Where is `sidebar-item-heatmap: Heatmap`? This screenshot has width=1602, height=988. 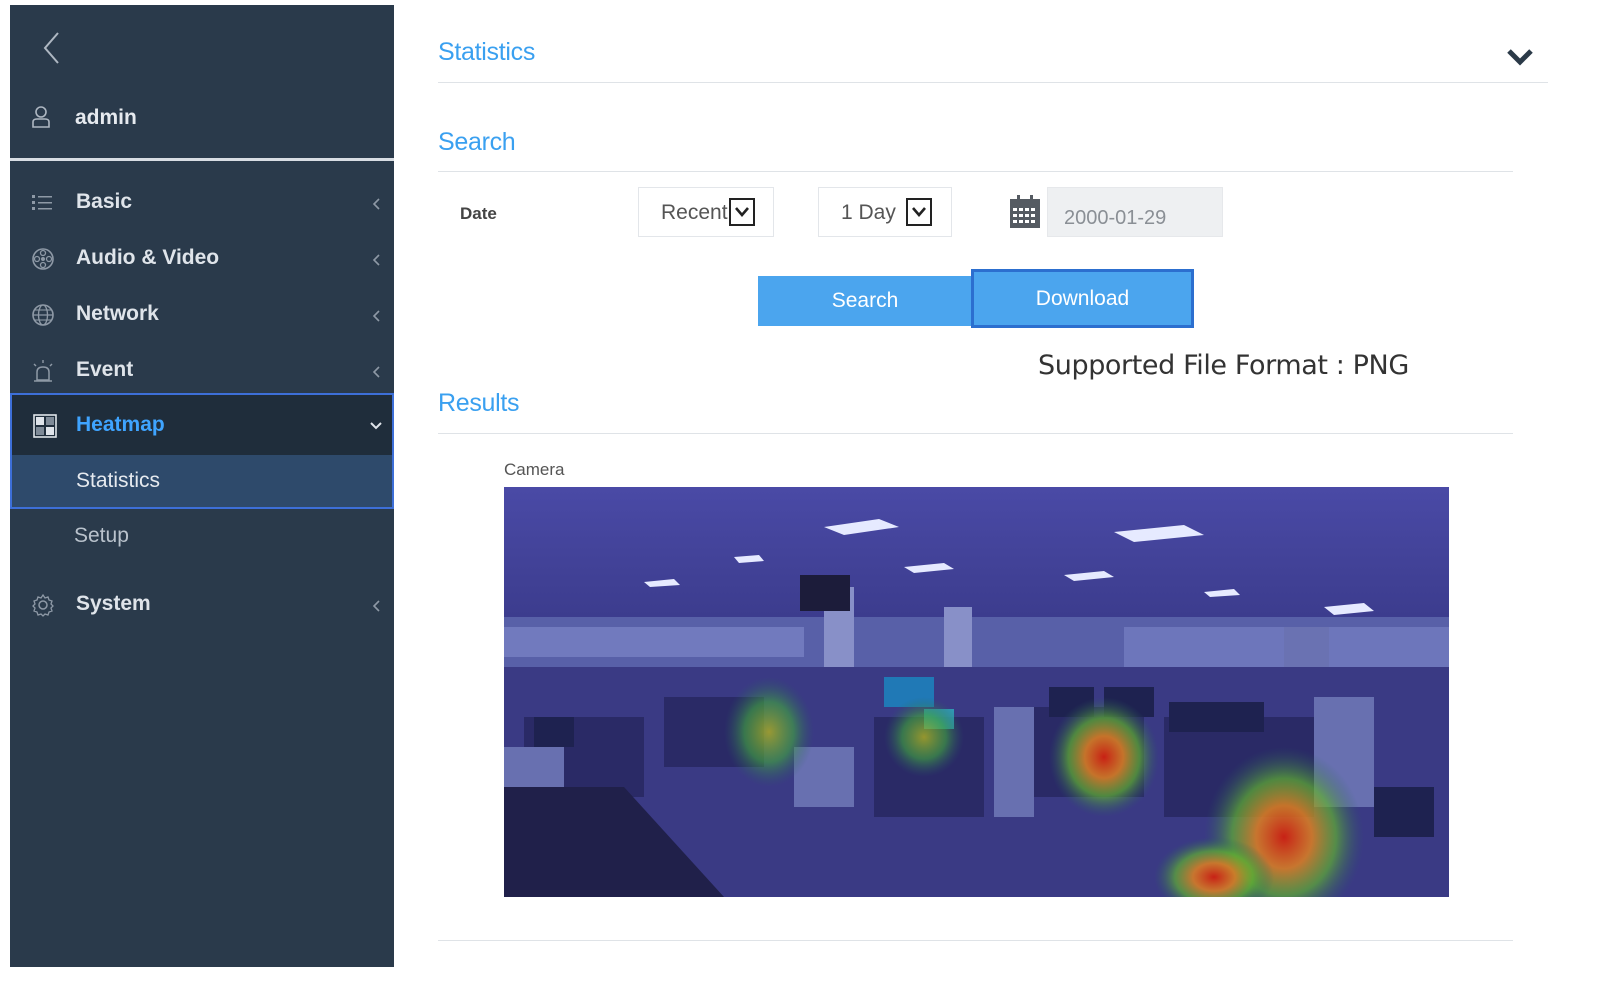 sidebar-item-heatmap: Heatmap is located at coordinates (202, 424).